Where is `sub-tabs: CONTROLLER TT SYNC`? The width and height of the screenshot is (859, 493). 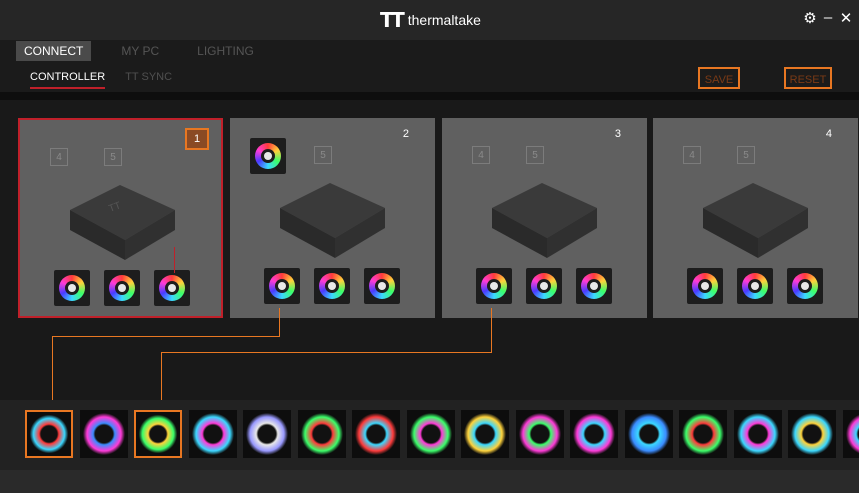
sub-tabs: CONTROLLER TT SYNC is located at coordinates (101, 80).